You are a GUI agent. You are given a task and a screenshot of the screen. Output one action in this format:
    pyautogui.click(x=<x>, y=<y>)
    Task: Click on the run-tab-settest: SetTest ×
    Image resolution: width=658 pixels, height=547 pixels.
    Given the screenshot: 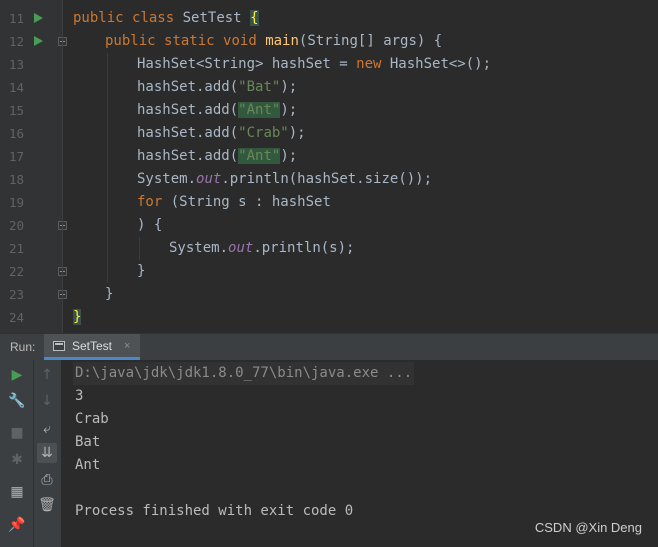 What is the action you would take?
    pyautogui.click(x=92, y=347)
    